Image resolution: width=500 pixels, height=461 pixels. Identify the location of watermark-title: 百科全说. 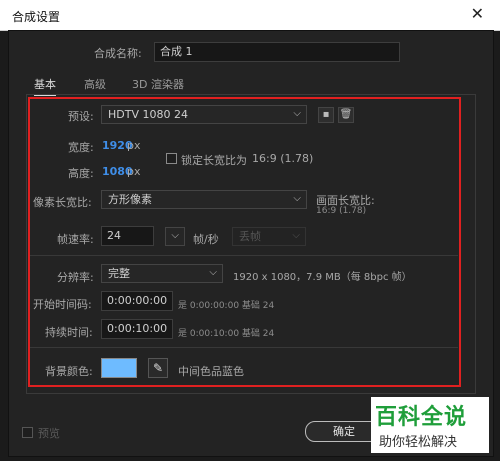
(421, 417).